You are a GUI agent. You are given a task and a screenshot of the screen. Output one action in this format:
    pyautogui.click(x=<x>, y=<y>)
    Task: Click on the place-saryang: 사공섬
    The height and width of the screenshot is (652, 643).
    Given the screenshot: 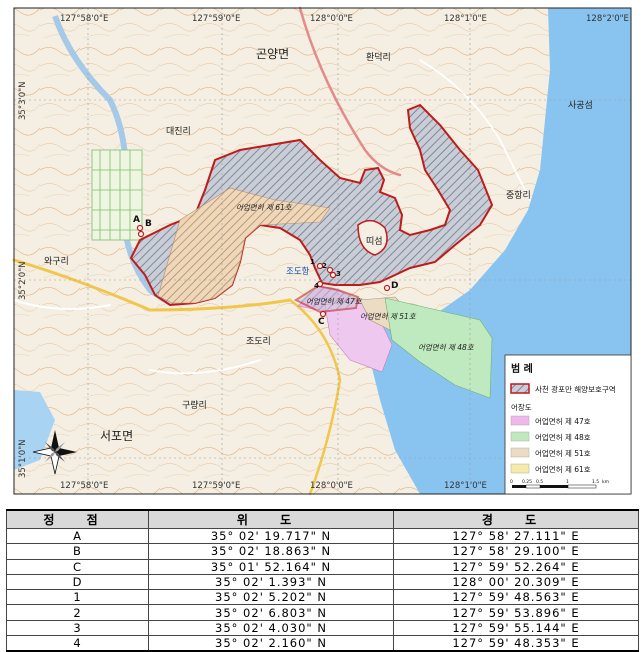 What is the action you would take?
    pyautogui.click(x=580, y=105)
    